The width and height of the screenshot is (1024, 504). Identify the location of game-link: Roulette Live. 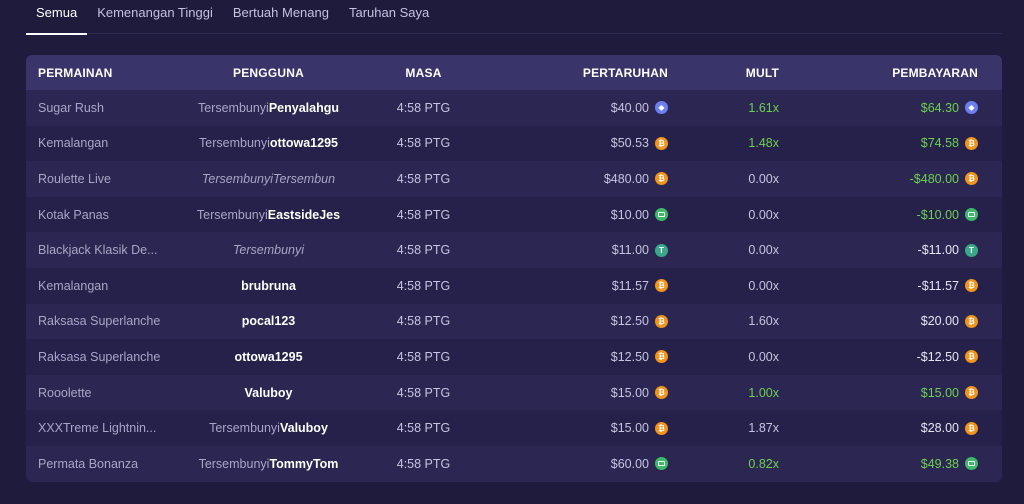
(101, 179).